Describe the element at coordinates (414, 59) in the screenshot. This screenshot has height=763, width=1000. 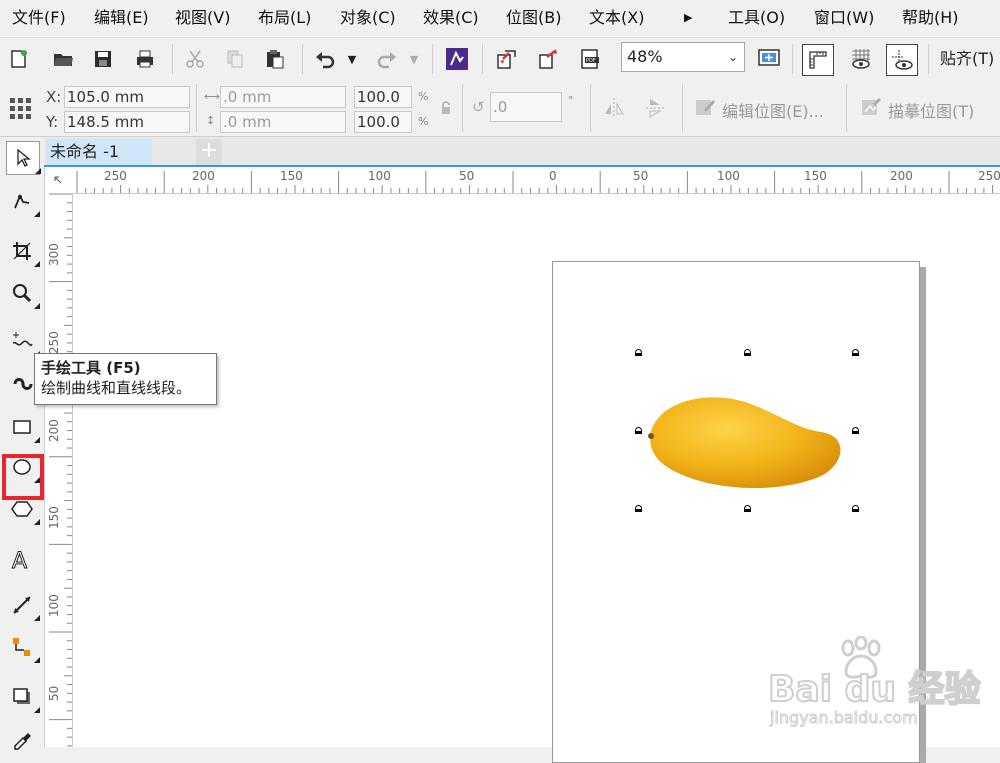
I see `redo-dropdown-icon: ▼` at that location.